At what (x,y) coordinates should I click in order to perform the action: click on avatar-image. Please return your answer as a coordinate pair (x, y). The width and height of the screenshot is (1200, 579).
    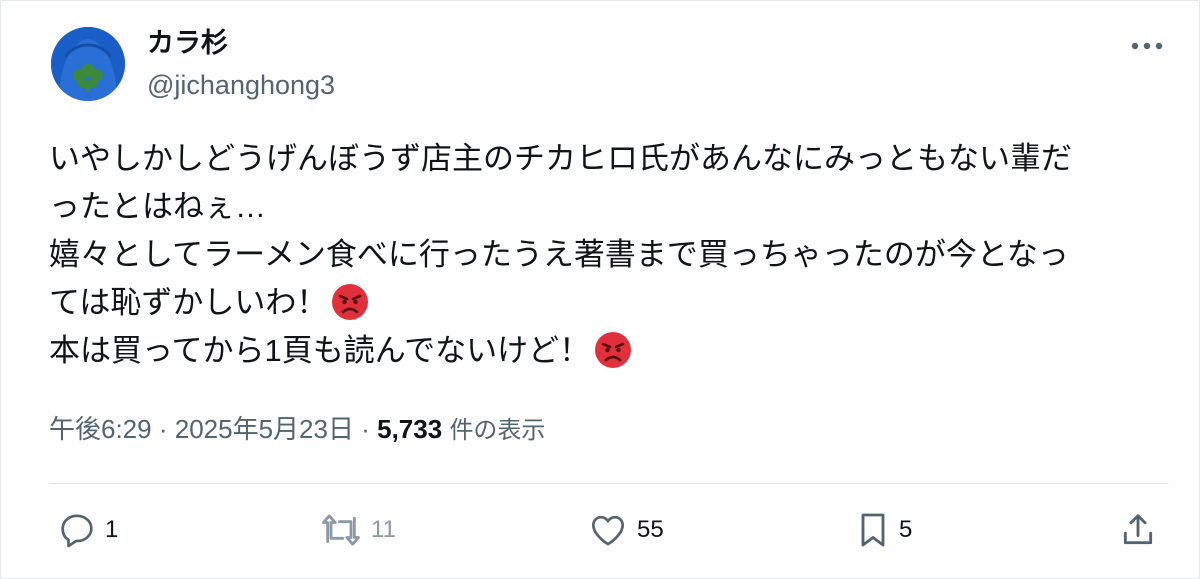
    Looking at the image, I should click on (88, 64).